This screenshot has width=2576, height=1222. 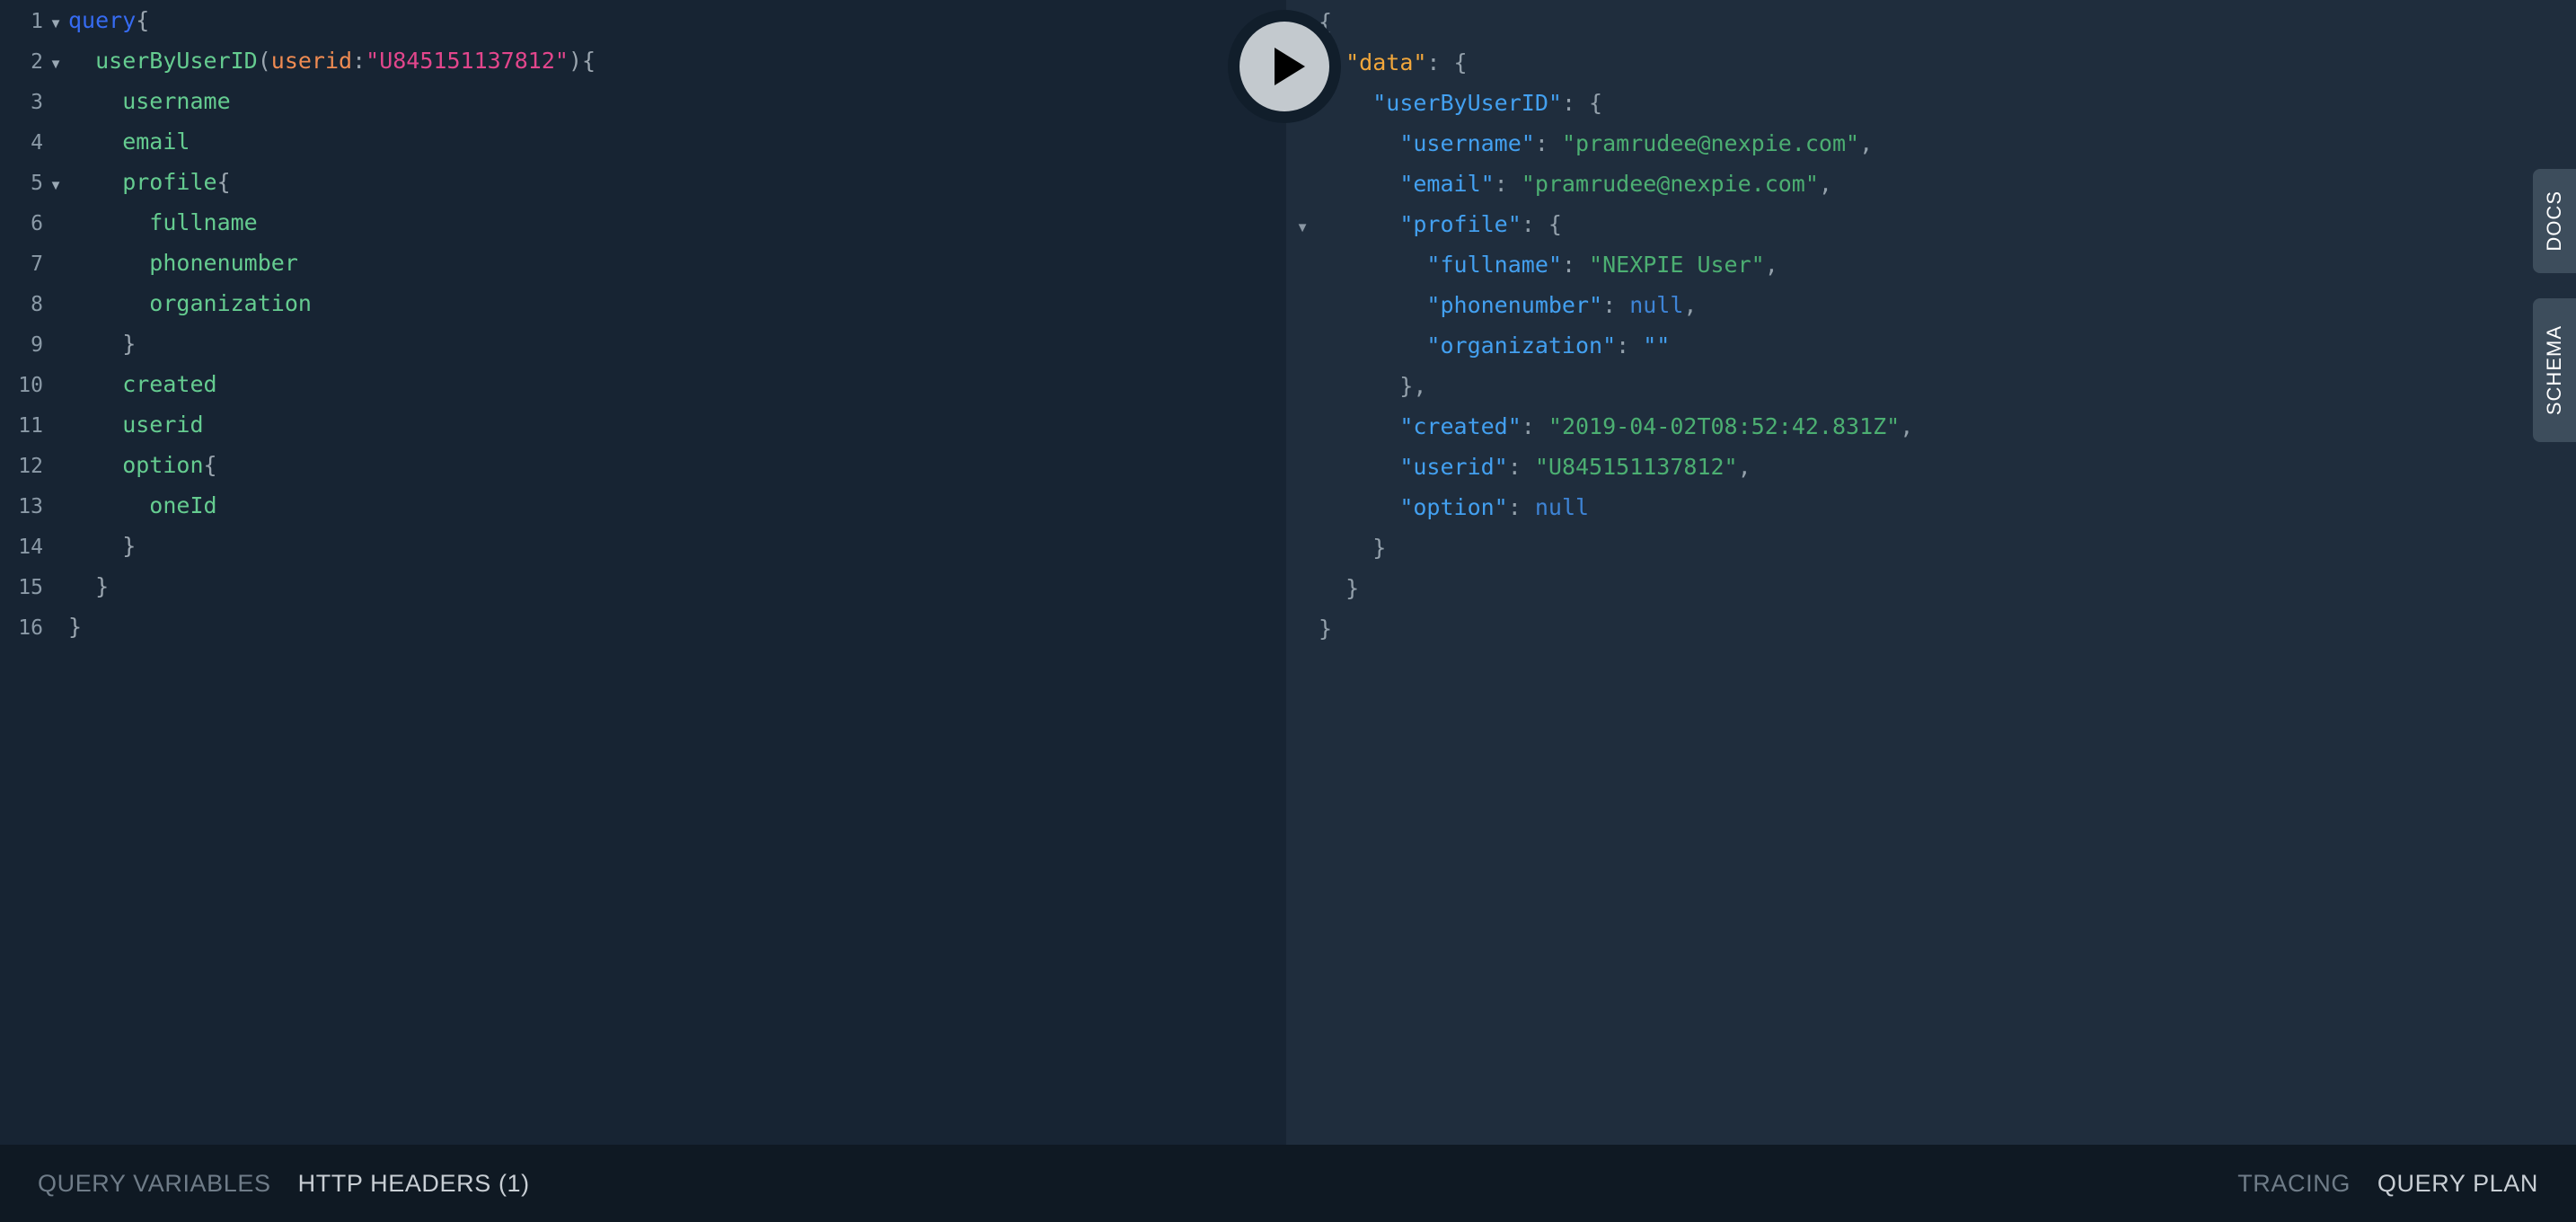 What do you see at coordinates (1670, 184) in the screenshot?
I see `token: "pramrudee@nexpie.com"` at bounding box center [1670, 184].